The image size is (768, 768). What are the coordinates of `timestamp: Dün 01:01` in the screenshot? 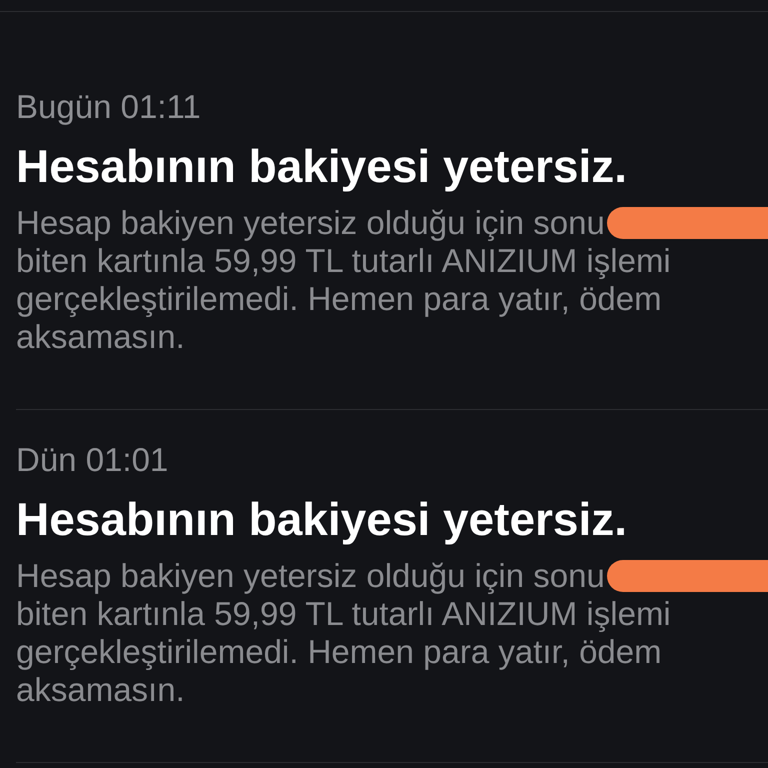 It's located at (92, 460).